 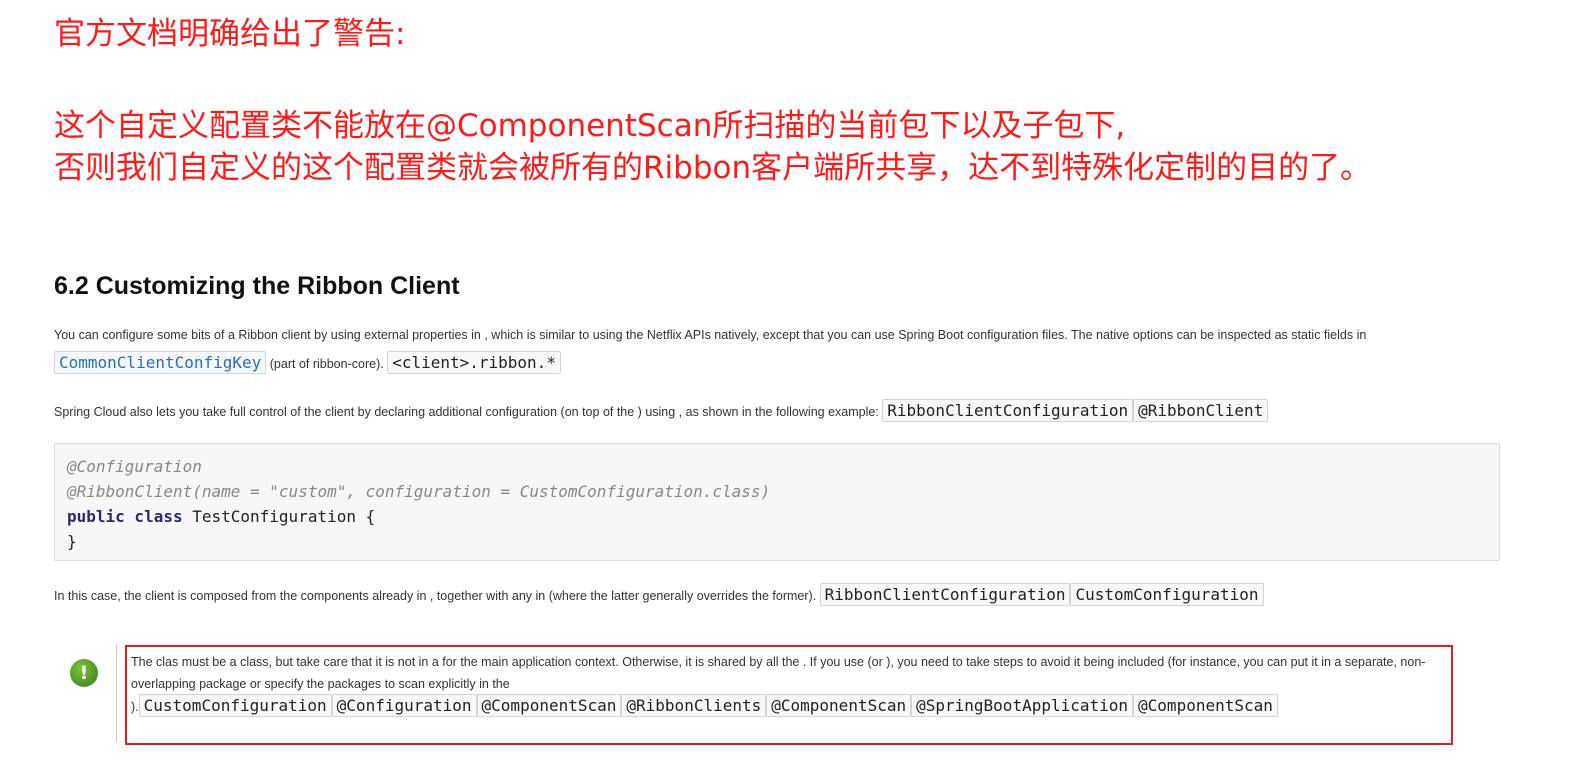 I want to click on code-line: @Configuration, so click(x=134, y=466).